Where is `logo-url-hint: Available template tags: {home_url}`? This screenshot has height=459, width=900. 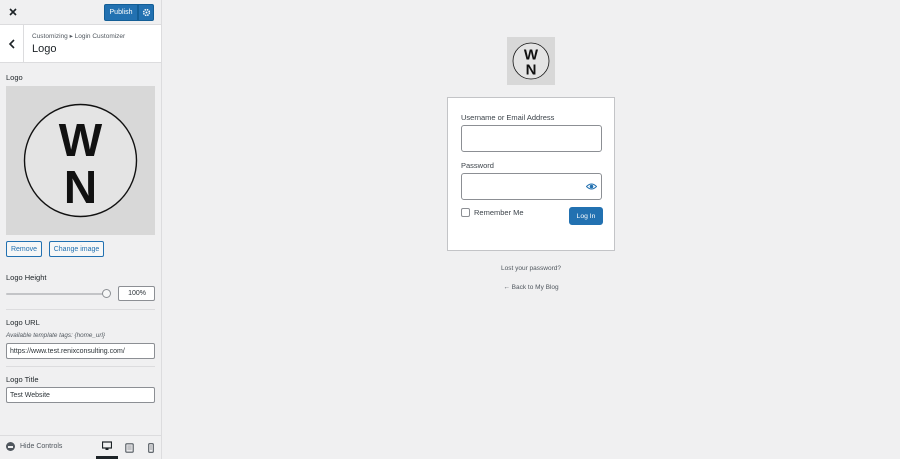 logo-url-hint: Available template tags: {home_url} is located at coordinates (55, 335).